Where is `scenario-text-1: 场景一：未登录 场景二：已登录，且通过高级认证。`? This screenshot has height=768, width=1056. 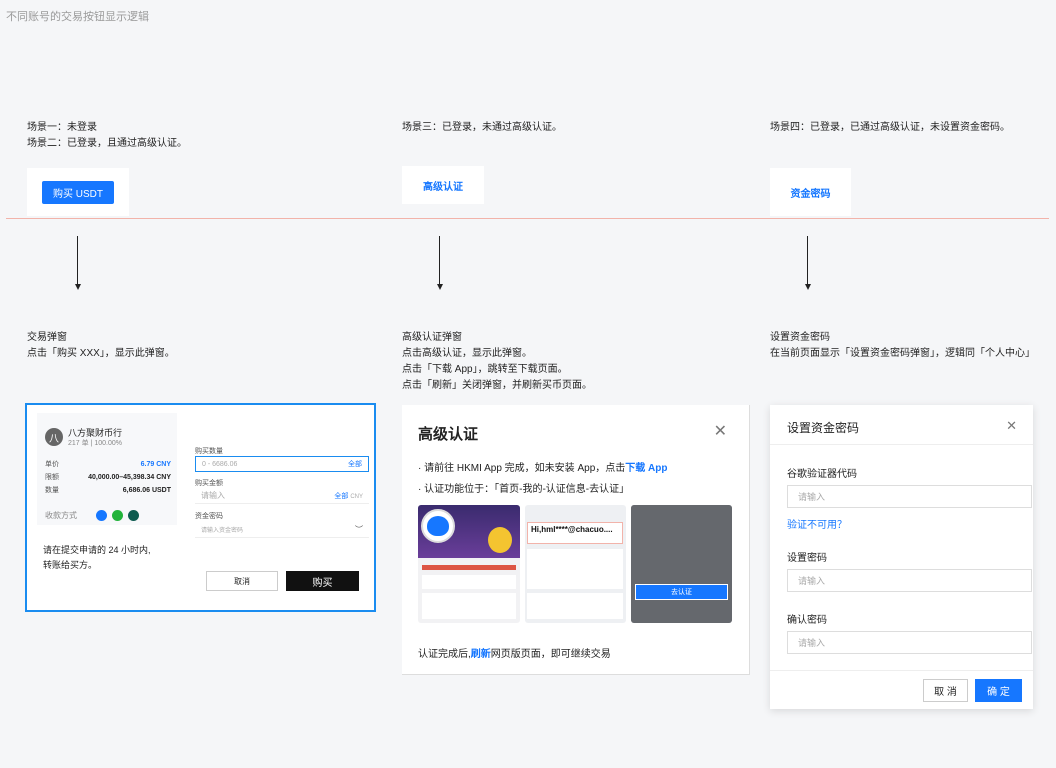 scenario-text-1: 场景一：未登录 场景二：已登录，且通过高级认证。 is located at coordinates (107, 136).